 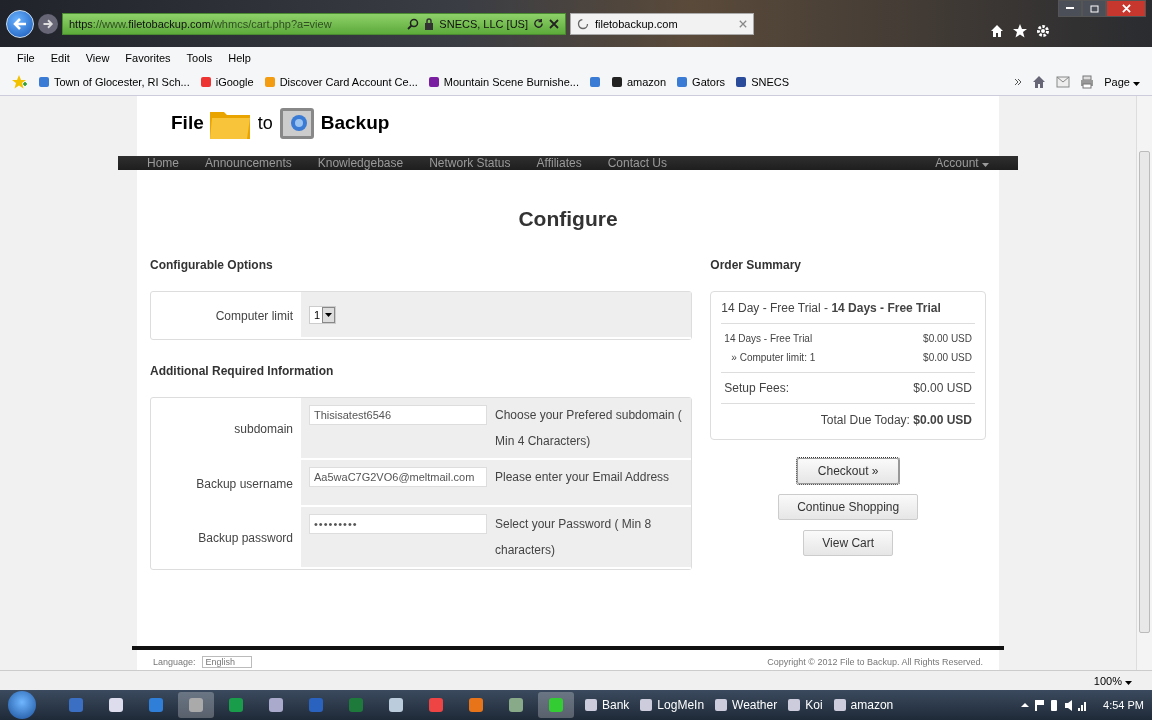 I want to click on menu-item: Edit, so click(x=60, y=58).